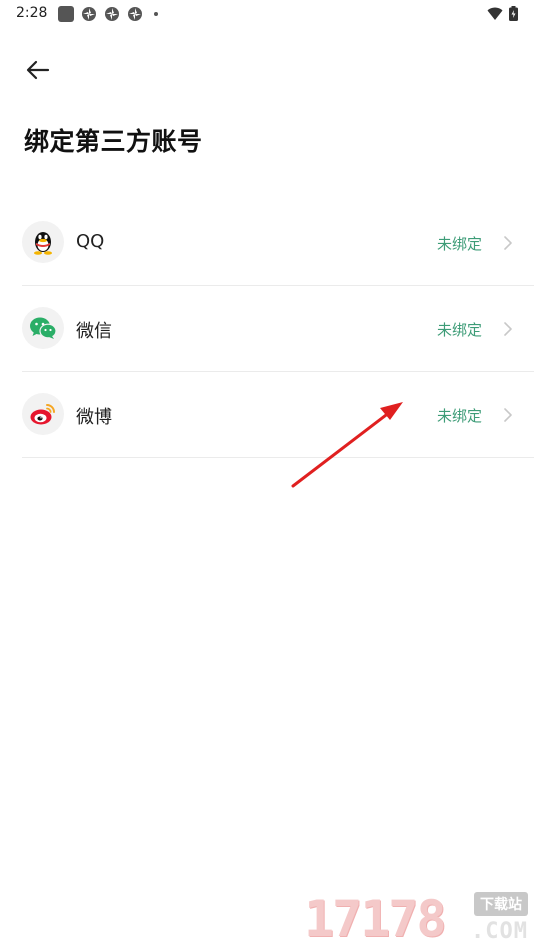  I want to click on notification-icons, so click(108, 14).